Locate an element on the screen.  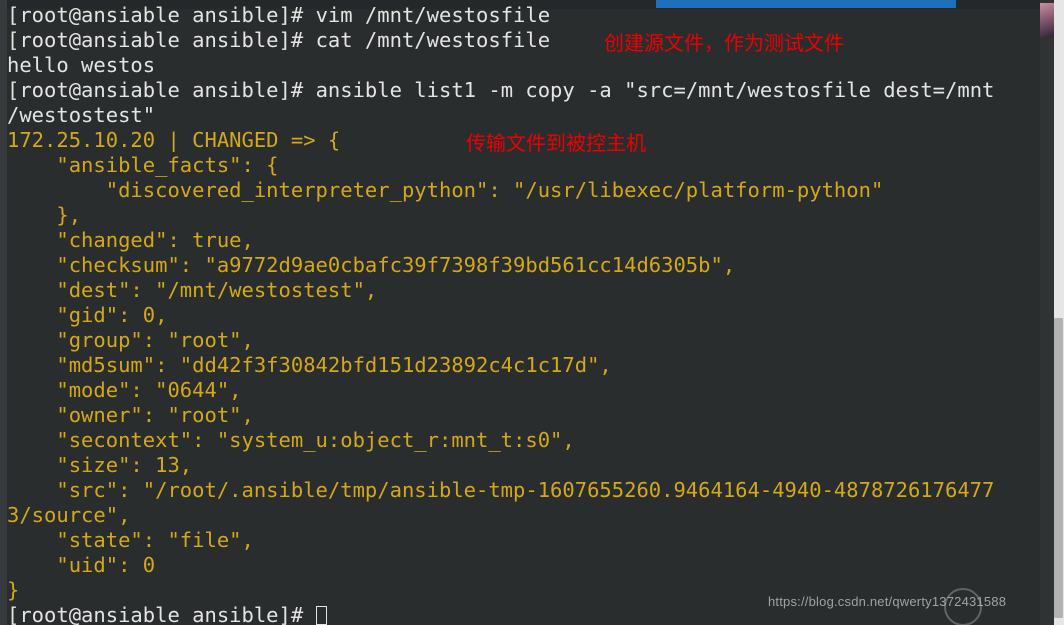
watermark-logo-icon is located at coordinates (963, 606).